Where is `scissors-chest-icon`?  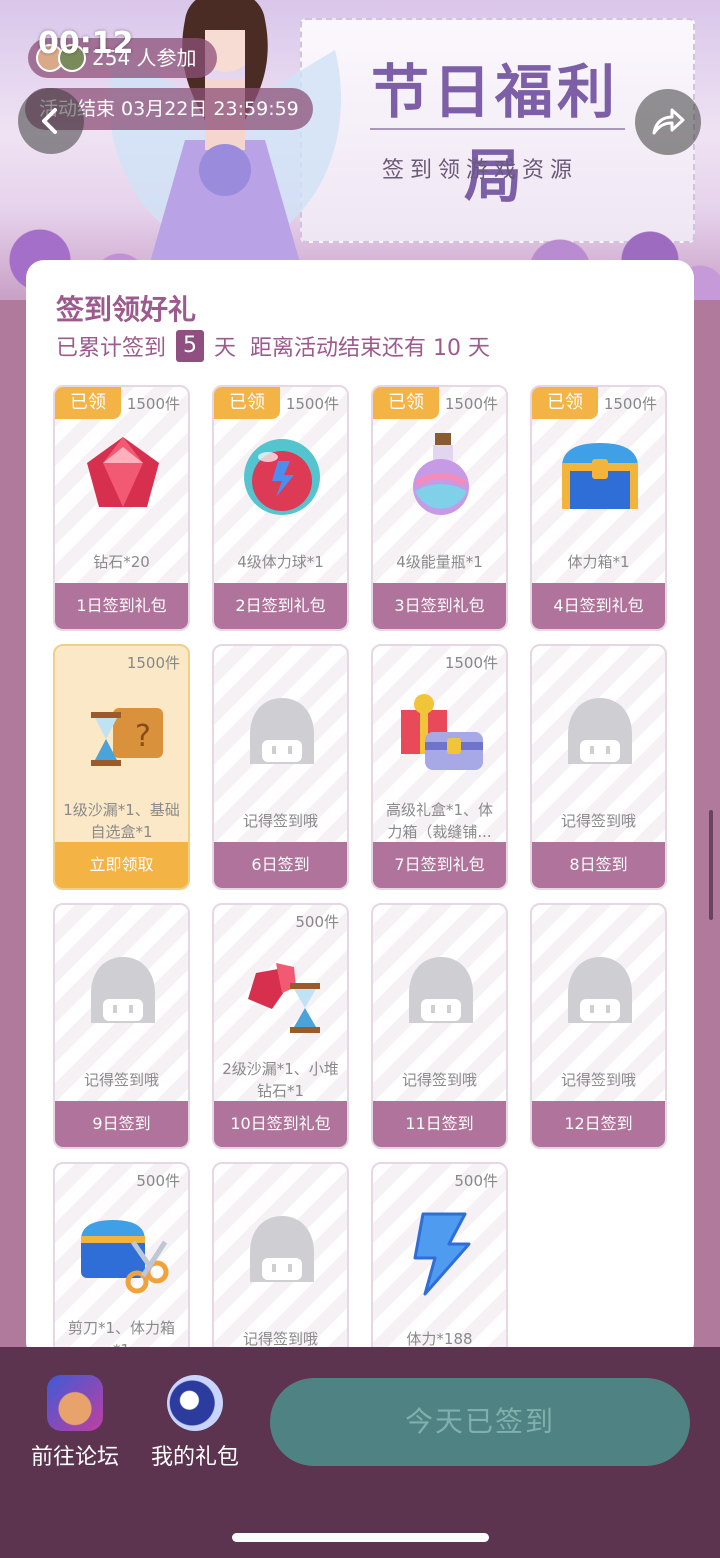 scissors-chest-icon is located at coordinates (125, 1257).